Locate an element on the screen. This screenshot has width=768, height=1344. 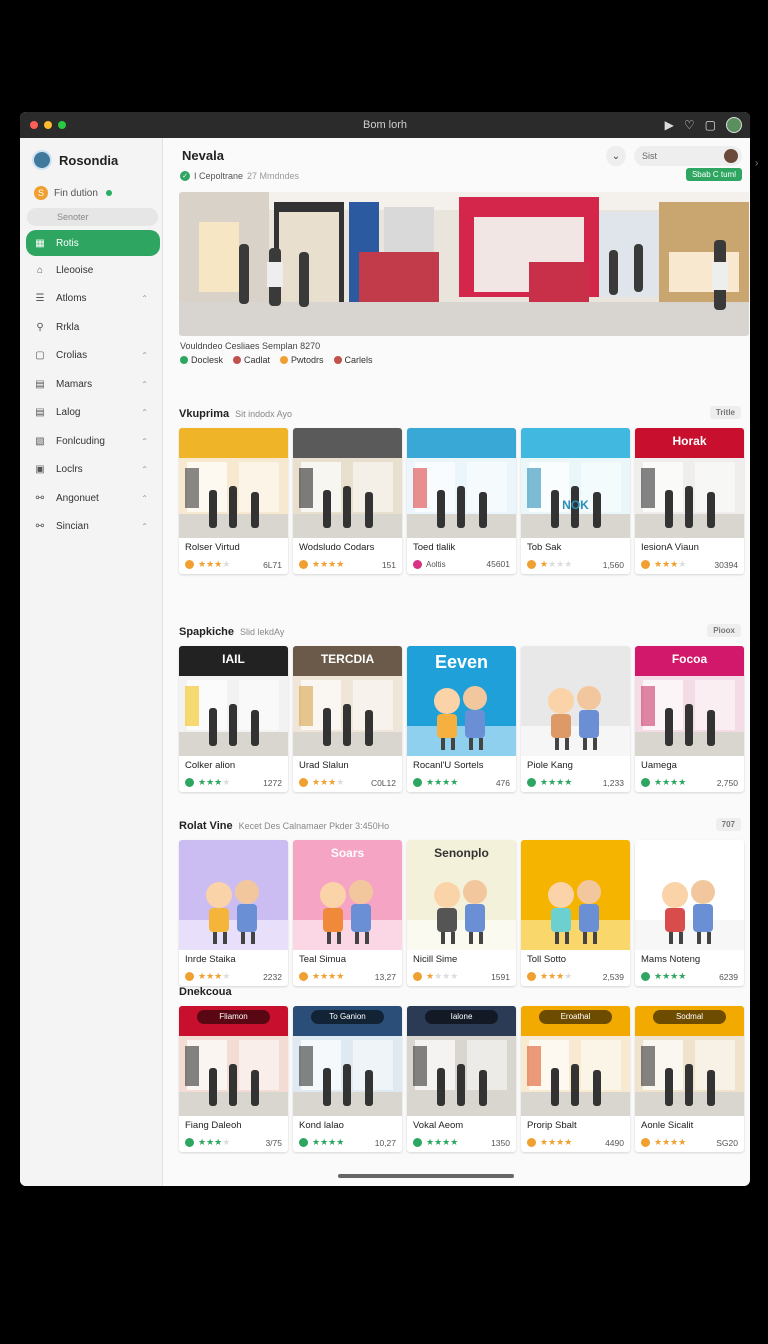
card-title: Mams Noteng is located at coordinates (671, 959).